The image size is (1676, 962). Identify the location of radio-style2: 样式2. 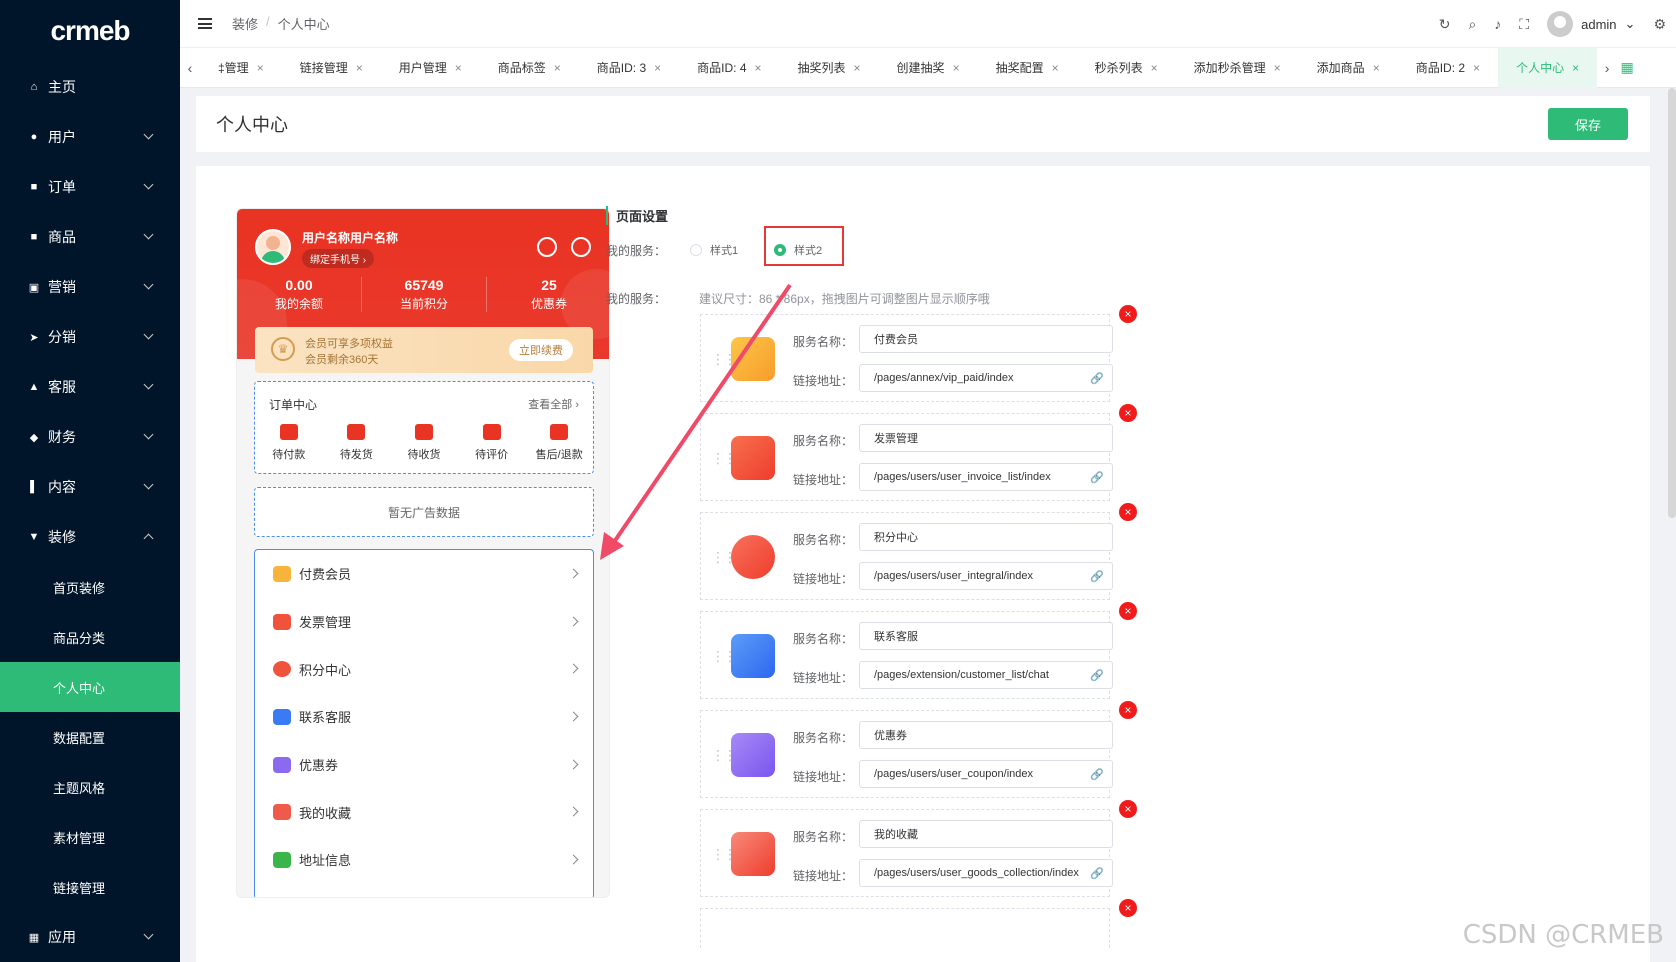
(798, 250).